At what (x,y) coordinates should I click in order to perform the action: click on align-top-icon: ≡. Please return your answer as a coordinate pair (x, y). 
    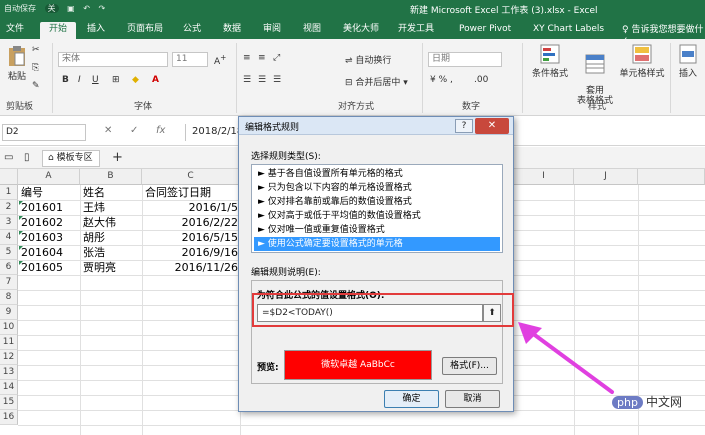
    Looking at the image, I should click on (247, 58).